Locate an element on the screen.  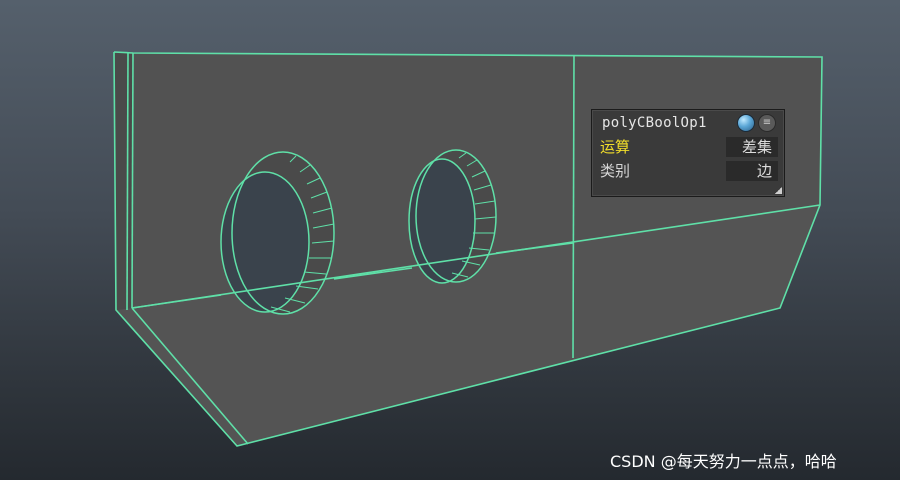
sphere-shading-icon is located at coordinates (746, 123).